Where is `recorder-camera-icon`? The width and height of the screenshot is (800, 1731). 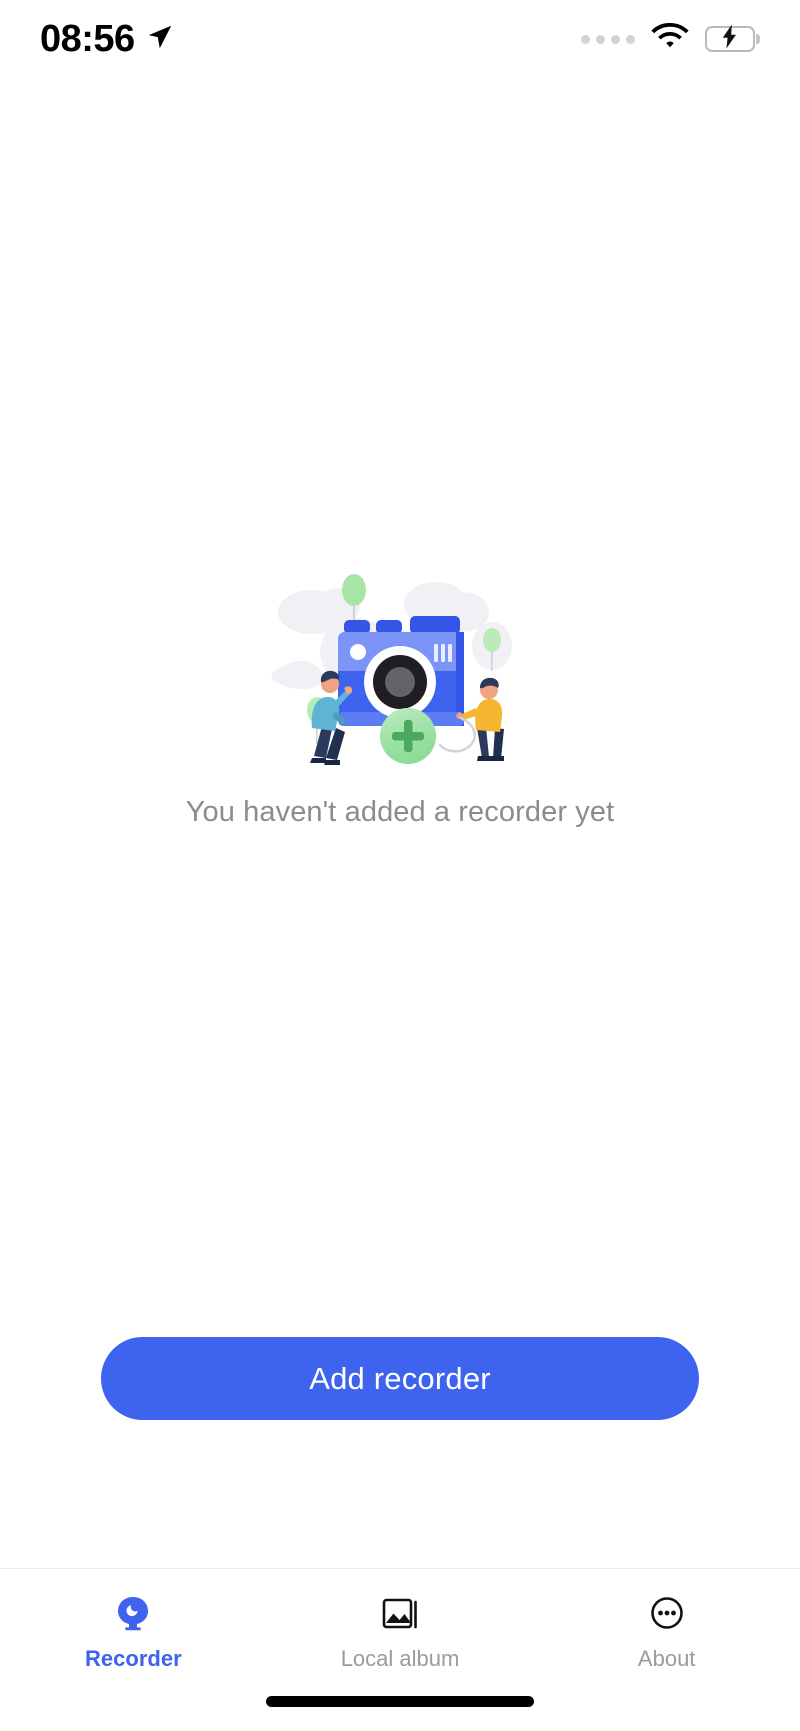 recorder-camera-icon is located at coordinates (133, 1614).